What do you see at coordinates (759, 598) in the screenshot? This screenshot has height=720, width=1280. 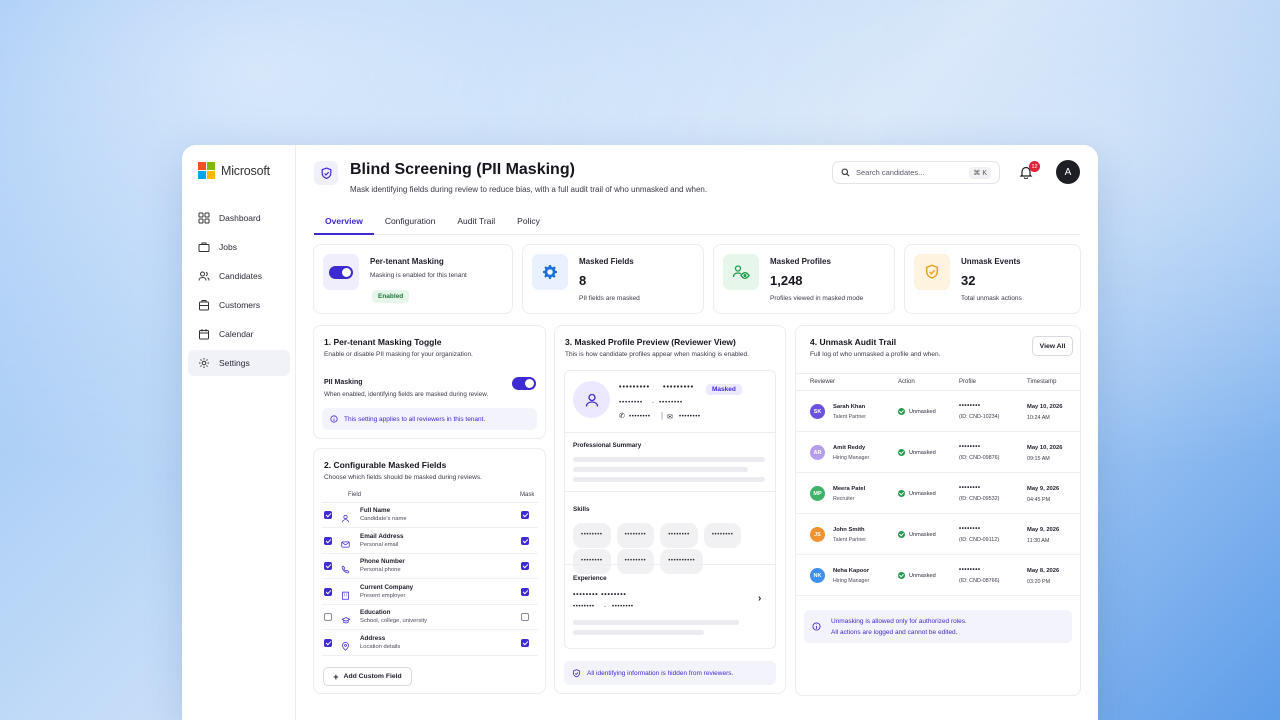 I see `chevron-right-icon: ›` at bounding box center [759, 598].